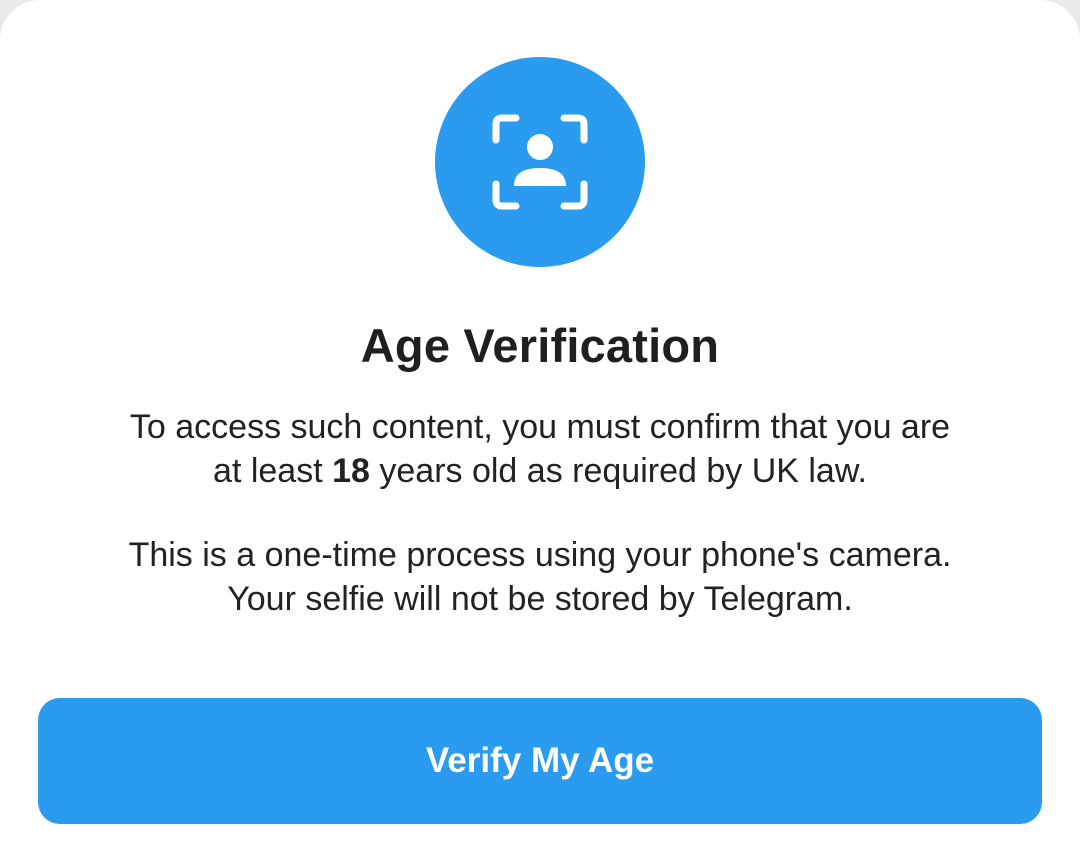  I want to click on description-line-2-start: at least, so click(273, 471).